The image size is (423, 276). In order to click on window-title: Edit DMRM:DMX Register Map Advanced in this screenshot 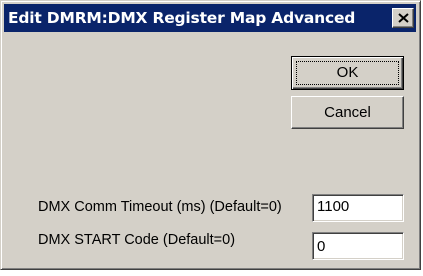, I will do `click(182, 18)`.